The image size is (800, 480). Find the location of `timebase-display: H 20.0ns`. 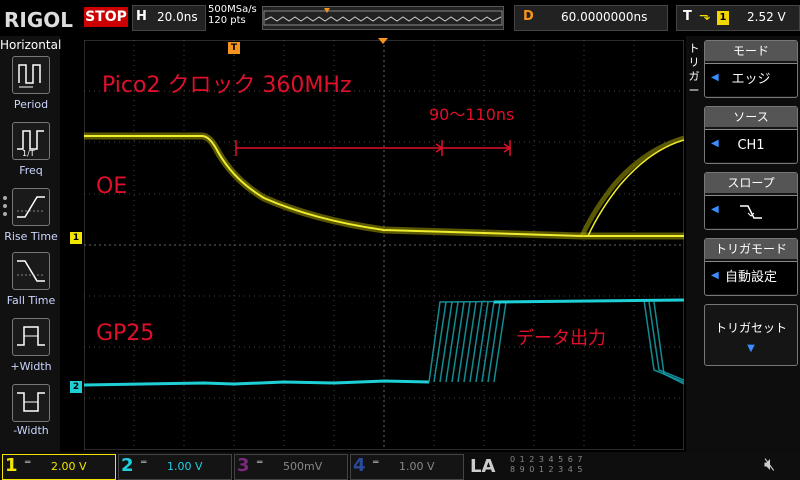

timebase-display: H 20.0ns is located at coordinates (169, 18).